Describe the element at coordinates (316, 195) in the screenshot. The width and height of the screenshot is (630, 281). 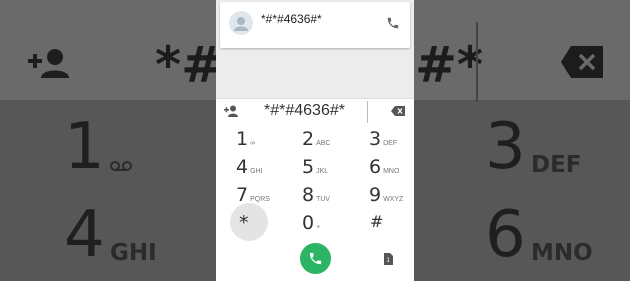
I see `key-8: 8 TUV` at that location.